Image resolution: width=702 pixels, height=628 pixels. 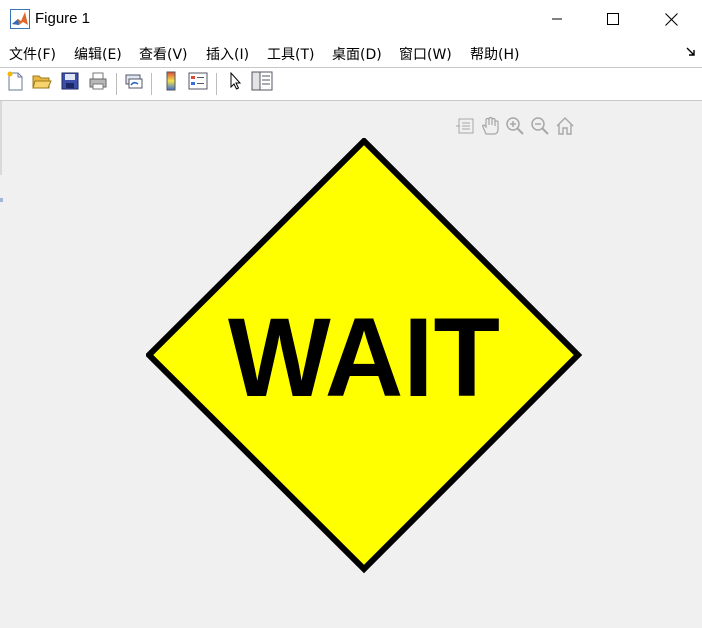 I want to click on dock-arrow-icon, so click(x=691, y=53).